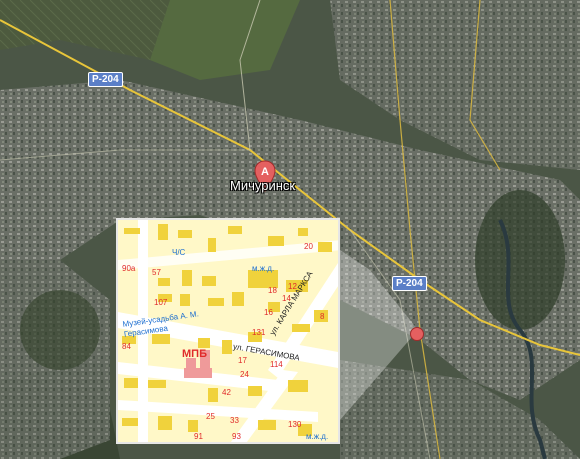  Describe the element at coordinates (276, 364) in the screenshot. I see `house-number: 114` at that location.